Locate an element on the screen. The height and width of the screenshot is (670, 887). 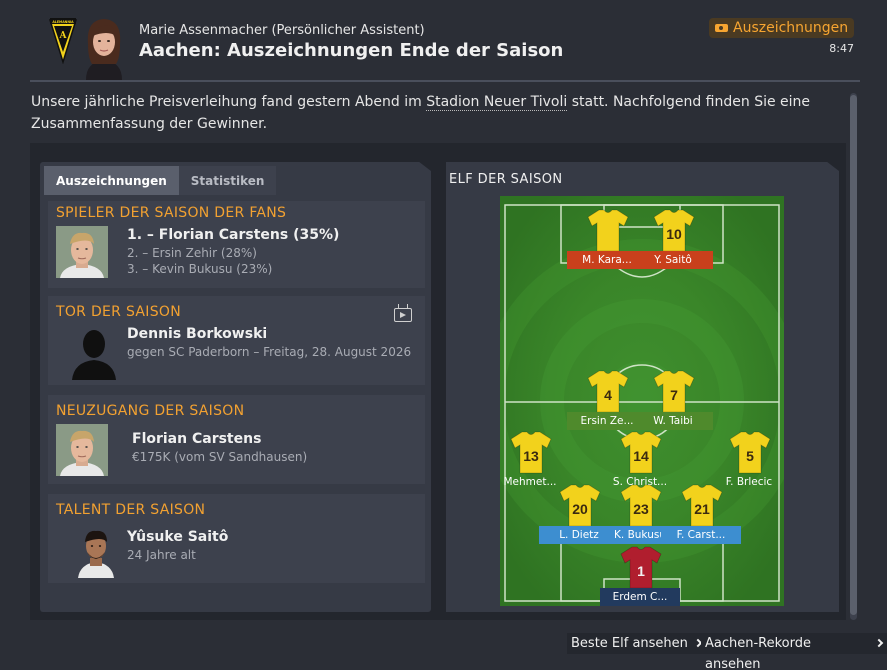
view-club-records-label: Aachen-Rekorde ansehen is located at coordinates (758, 653).